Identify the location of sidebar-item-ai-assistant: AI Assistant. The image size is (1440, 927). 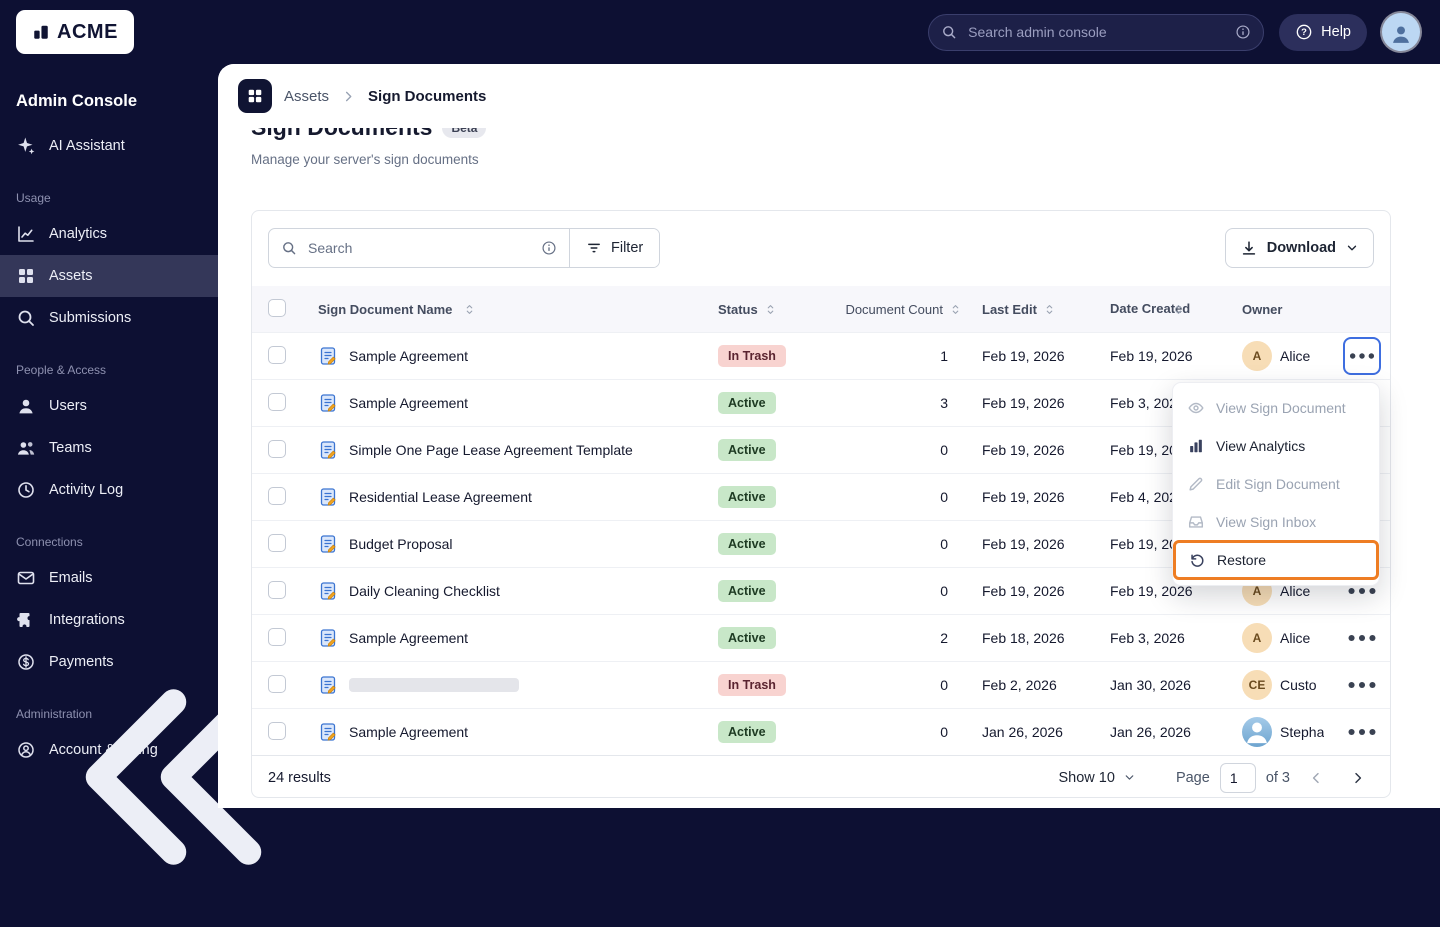
(109, 146).